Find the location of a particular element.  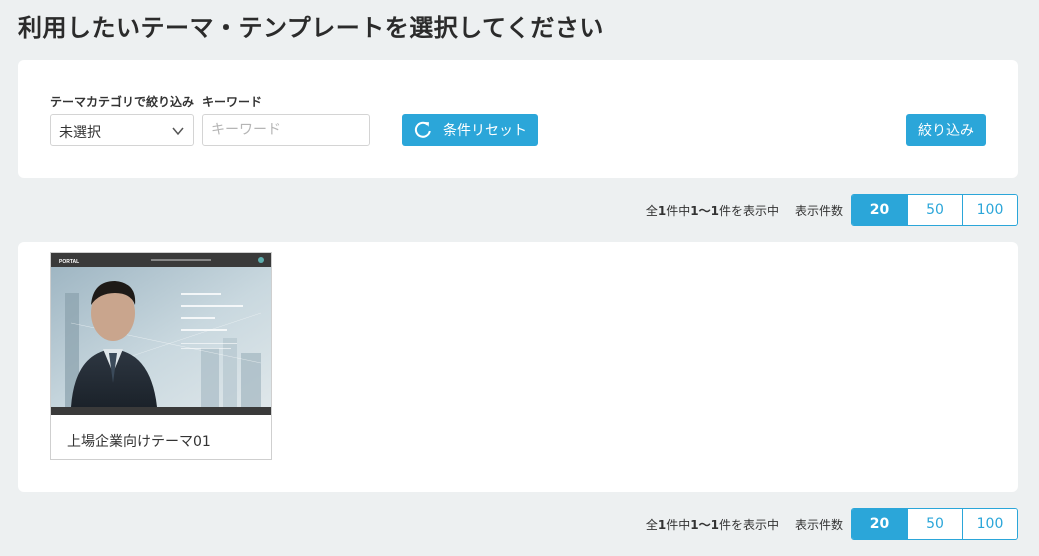

category-select-value: 未選択 is located at coordinates (80, 133).